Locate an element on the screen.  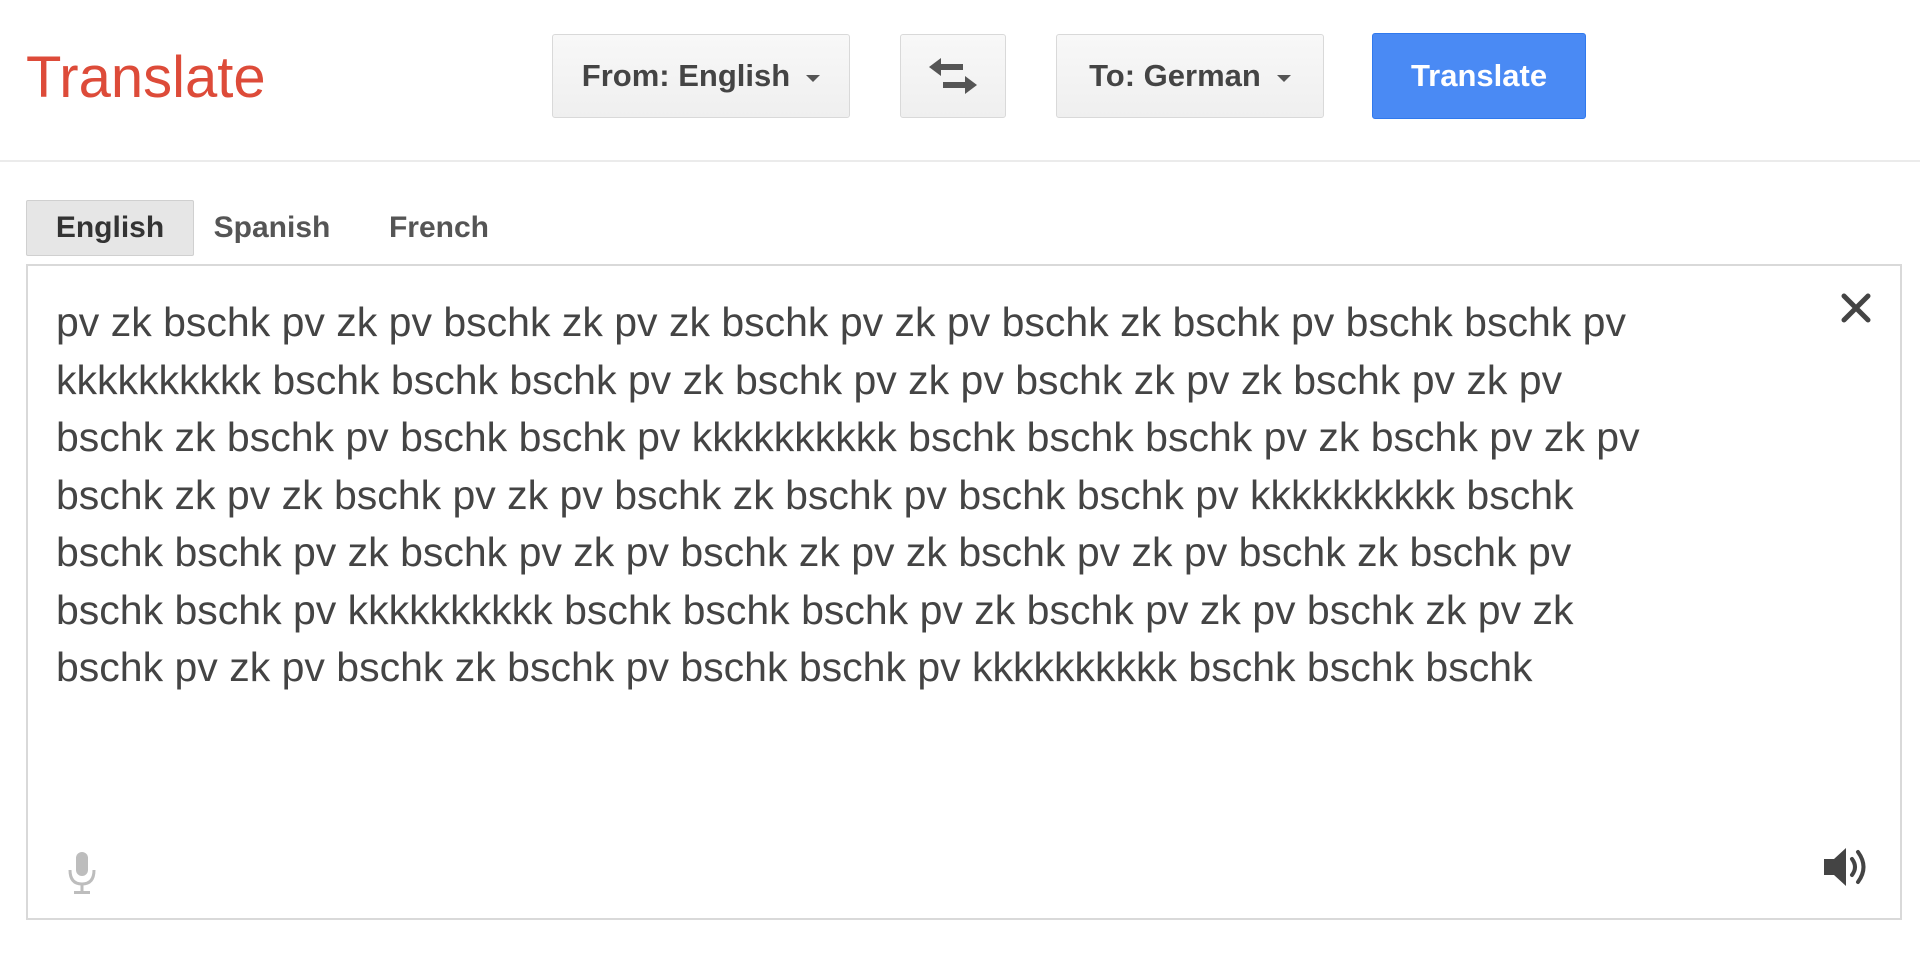
from-language-dropdown: From: English is located at coordinates (701, 76).